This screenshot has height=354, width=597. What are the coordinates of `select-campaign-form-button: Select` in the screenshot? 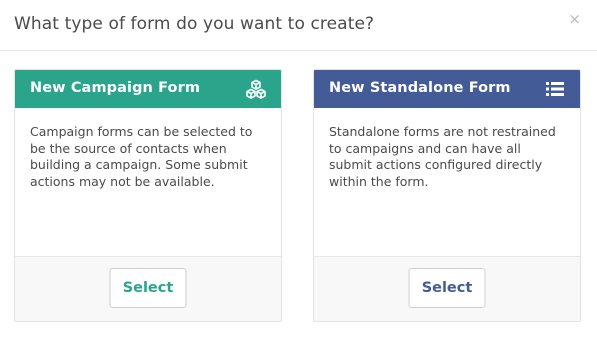 It's located at (148, 288).